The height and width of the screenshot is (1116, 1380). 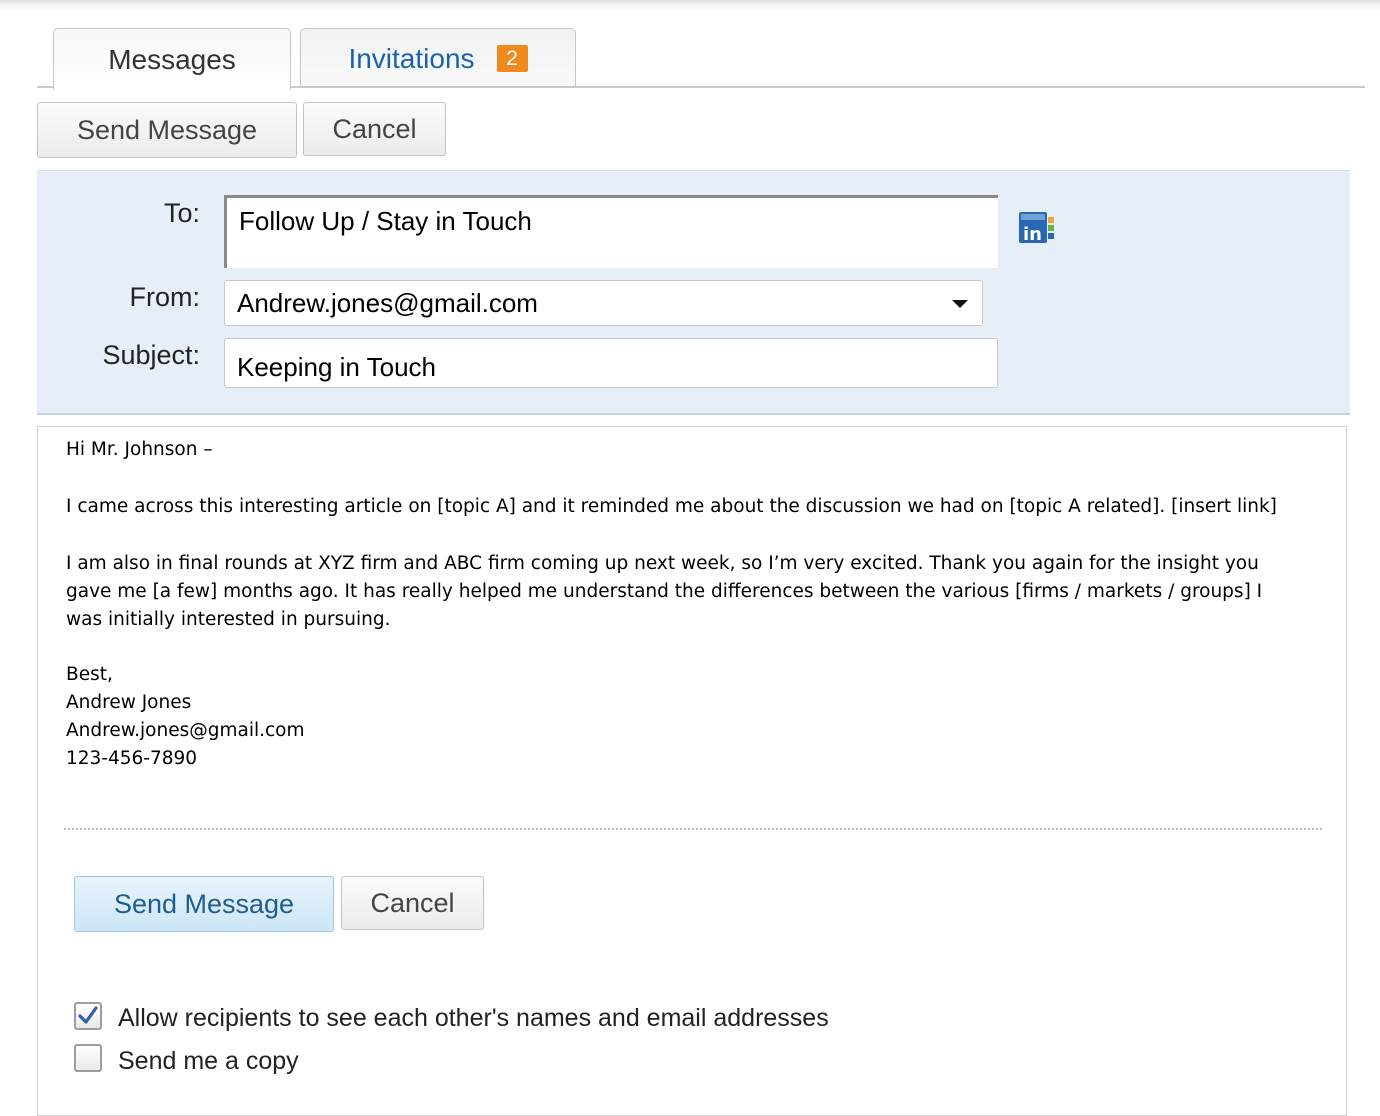 I want to click on to-label: To:, so click(x=181, y=213).